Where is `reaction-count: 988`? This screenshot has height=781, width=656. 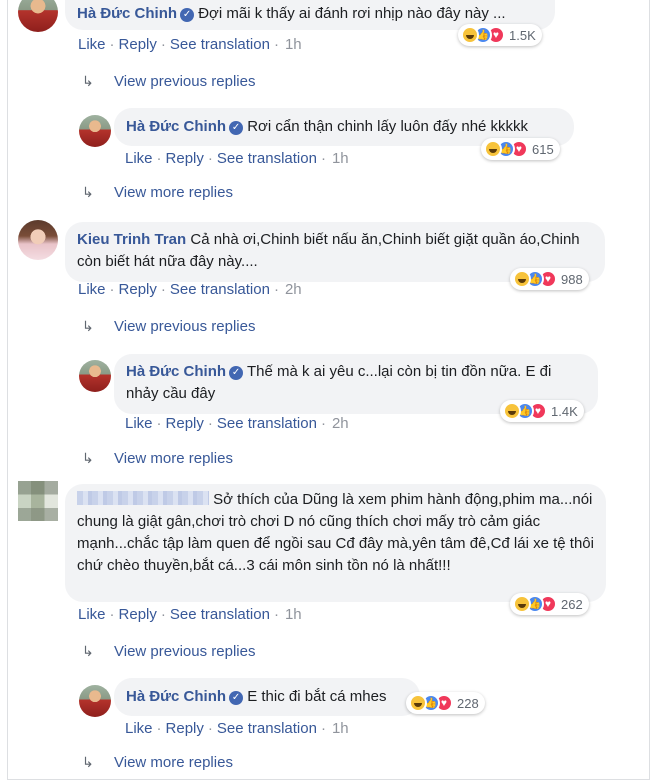
reaction-count: 988 is located at coordinates (572, 279).